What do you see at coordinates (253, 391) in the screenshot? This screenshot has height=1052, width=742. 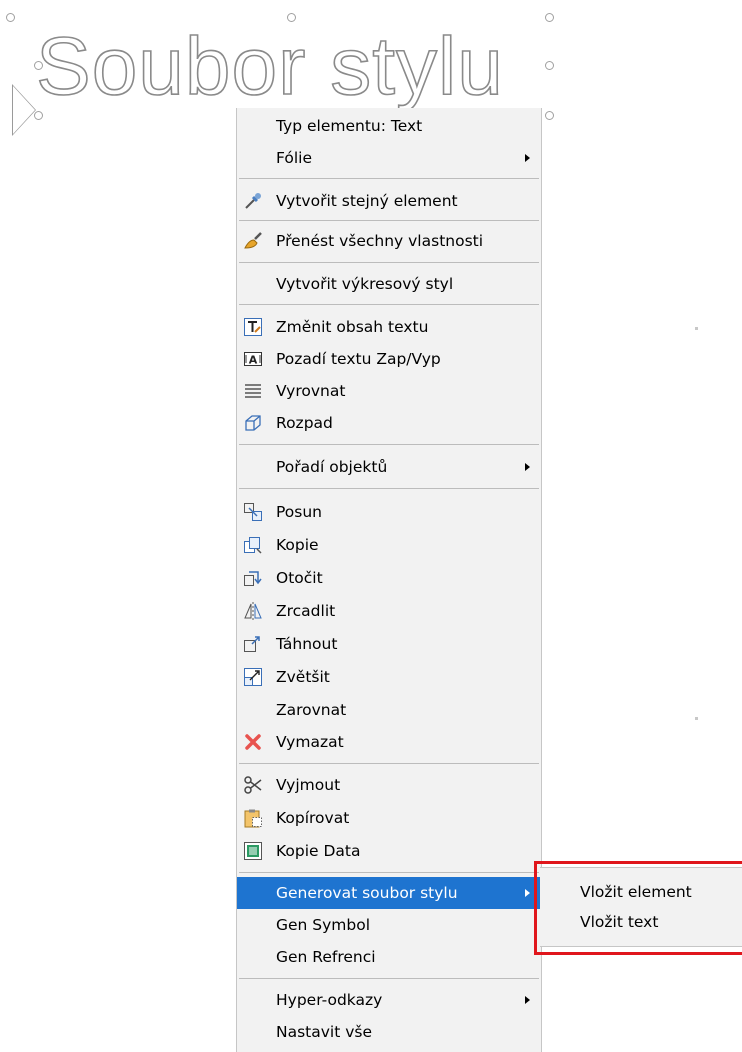 I see `align-lines-icon` at bounding box center [253, 391].